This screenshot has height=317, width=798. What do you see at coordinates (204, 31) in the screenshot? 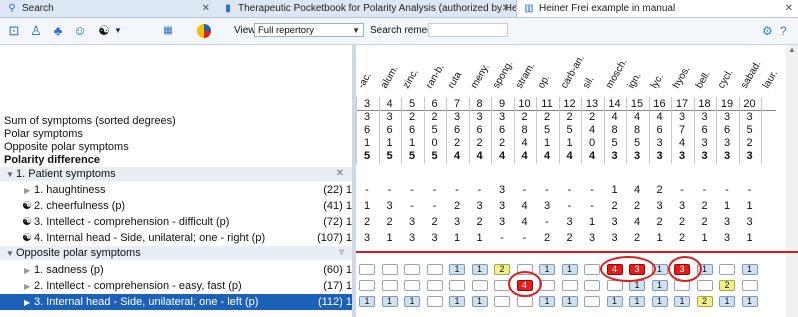
I see `pie-chart-icon` at bounding box center [204, 31].